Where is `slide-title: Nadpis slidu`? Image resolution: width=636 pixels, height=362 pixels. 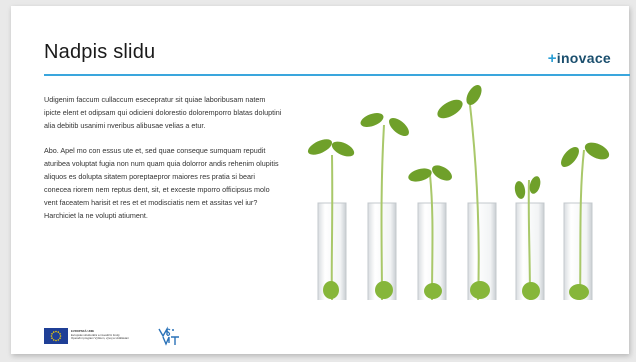
slide-title: Nadpis slidu is located at coordinates (100, 52).